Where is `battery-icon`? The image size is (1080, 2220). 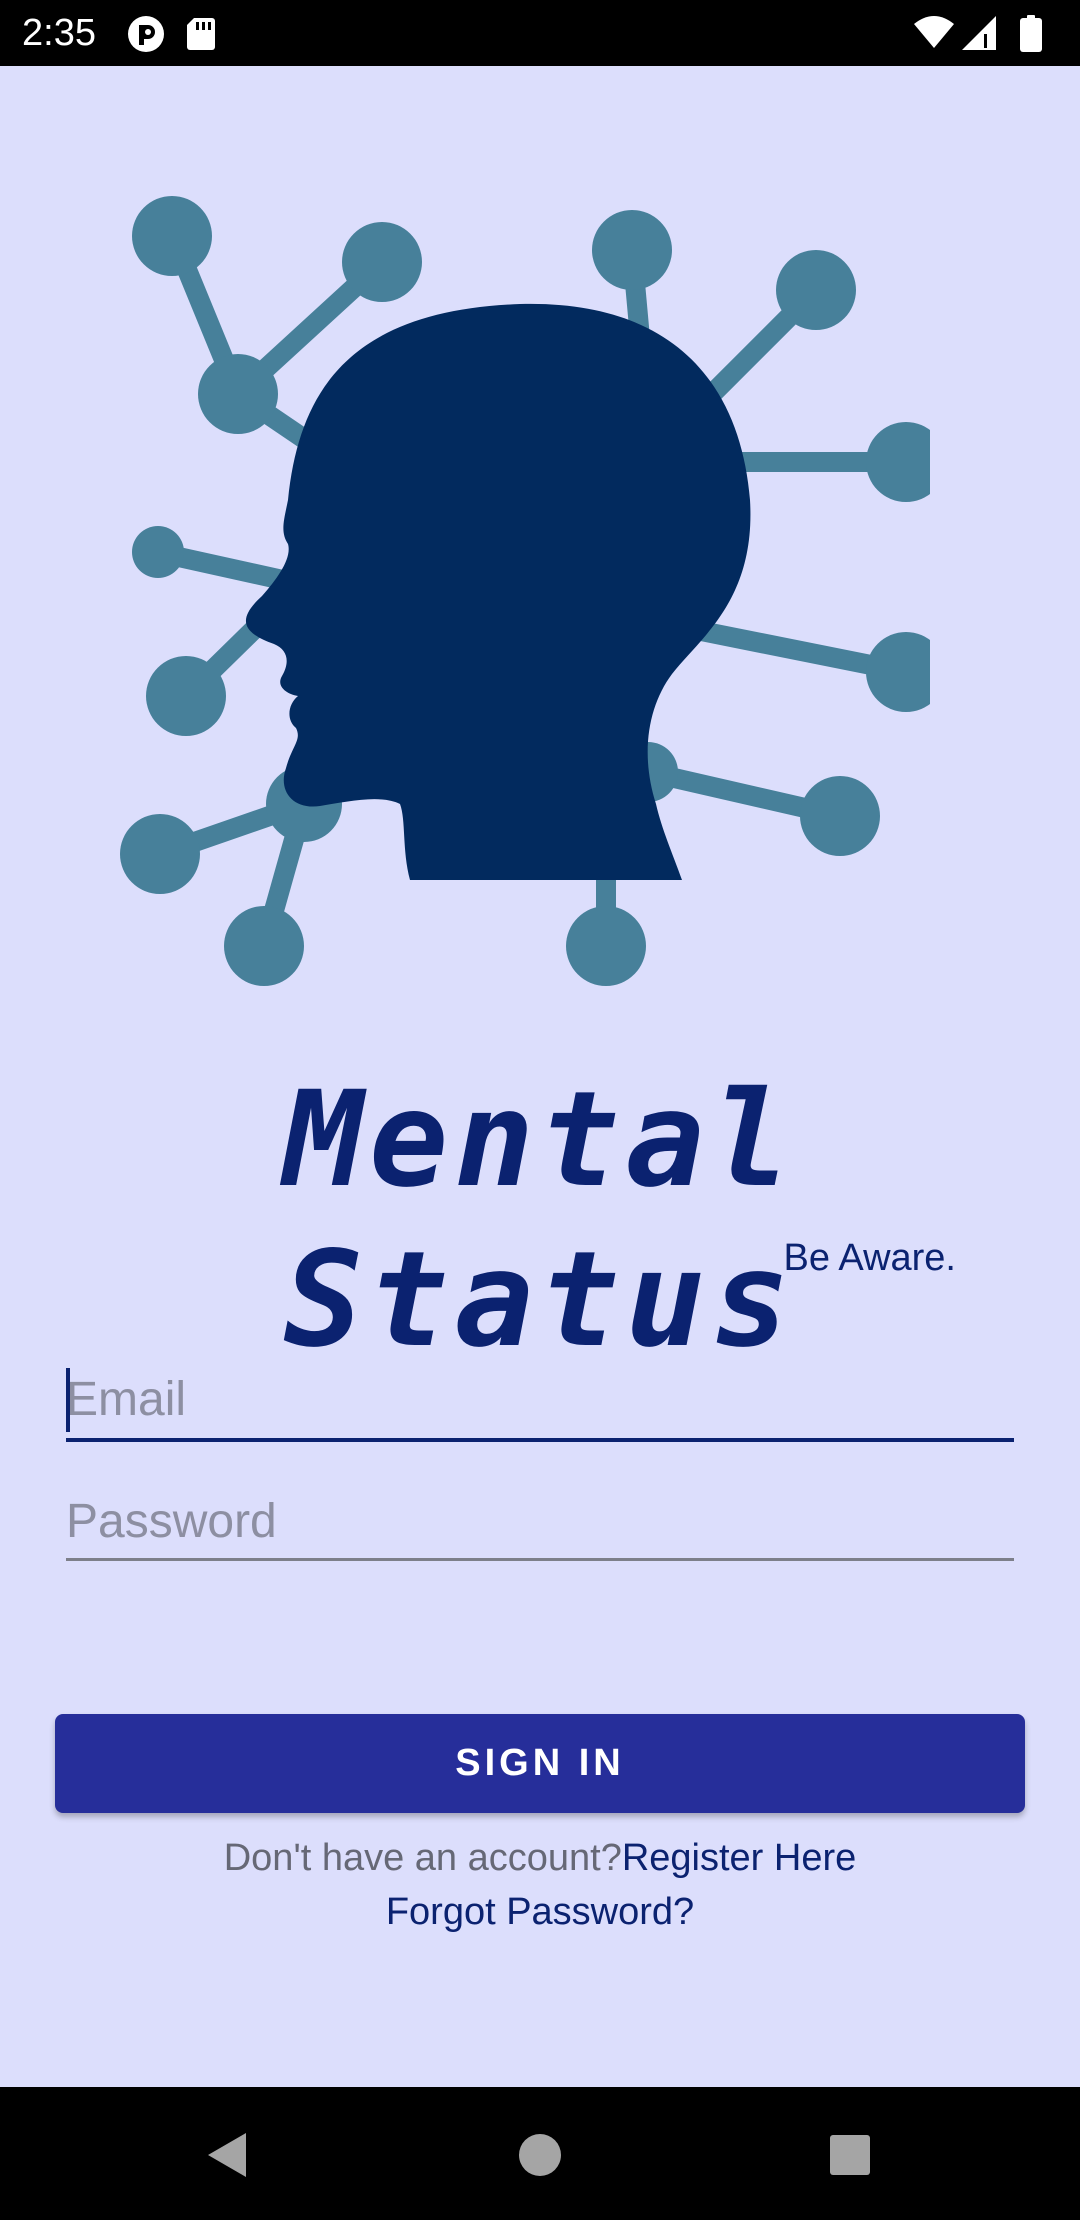 battery-icon is located at coordinates (1031, 33).